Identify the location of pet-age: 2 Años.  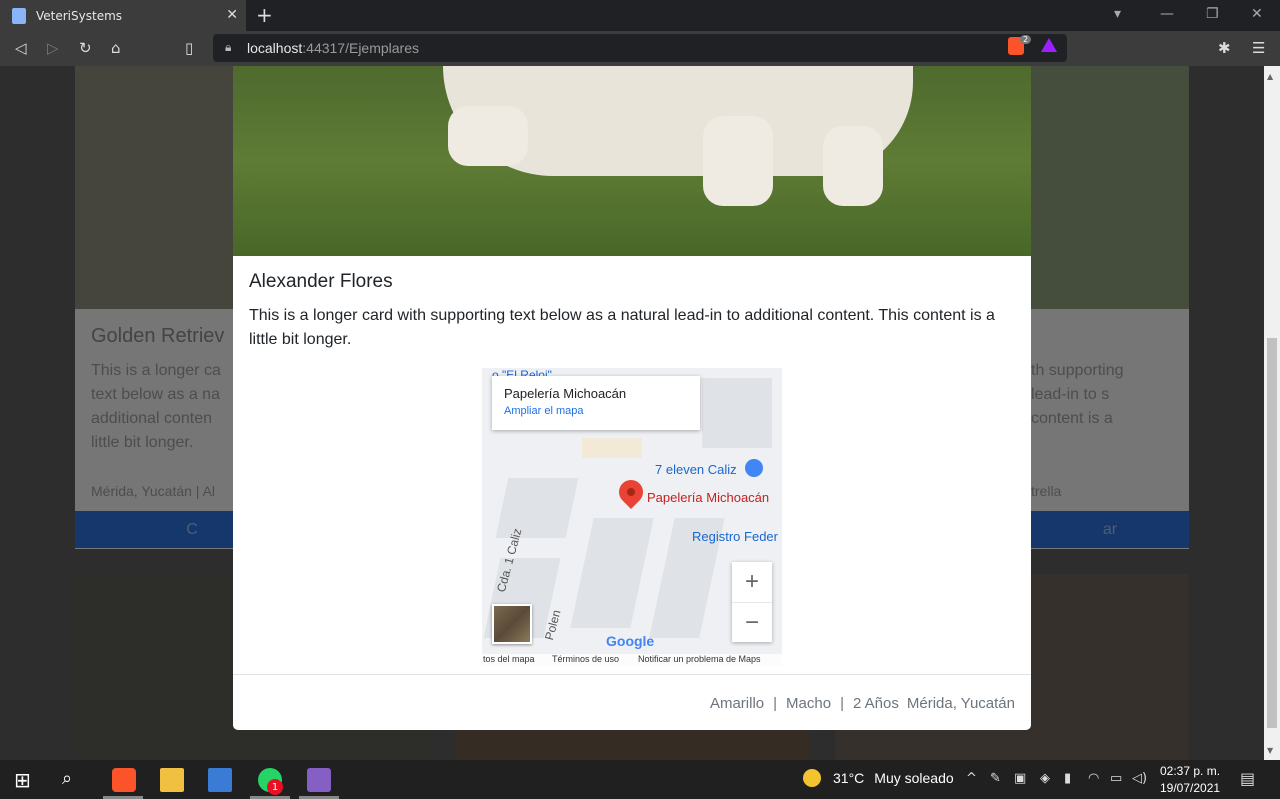
(875, 703).